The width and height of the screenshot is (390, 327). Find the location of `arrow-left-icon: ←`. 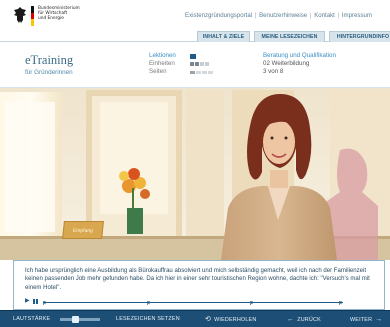

arrow-left-icon: ← is located at coordinates (291, 319).